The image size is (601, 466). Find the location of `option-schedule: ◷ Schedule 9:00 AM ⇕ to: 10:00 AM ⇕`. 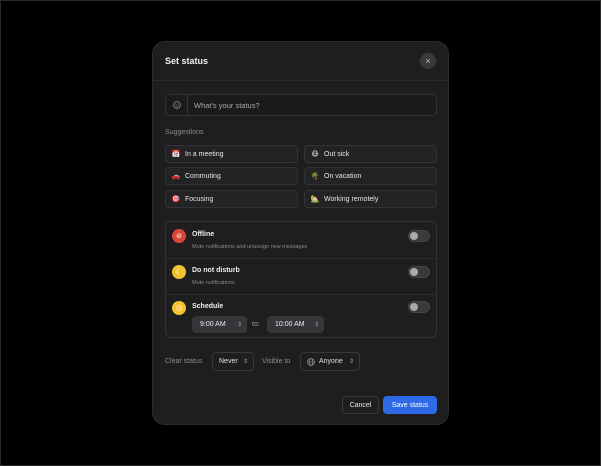

option-schedule: ◷ Schedule 9:00 AM ⇕ to: 10:00 AM ⇕ is located at coordinates (301, 316).